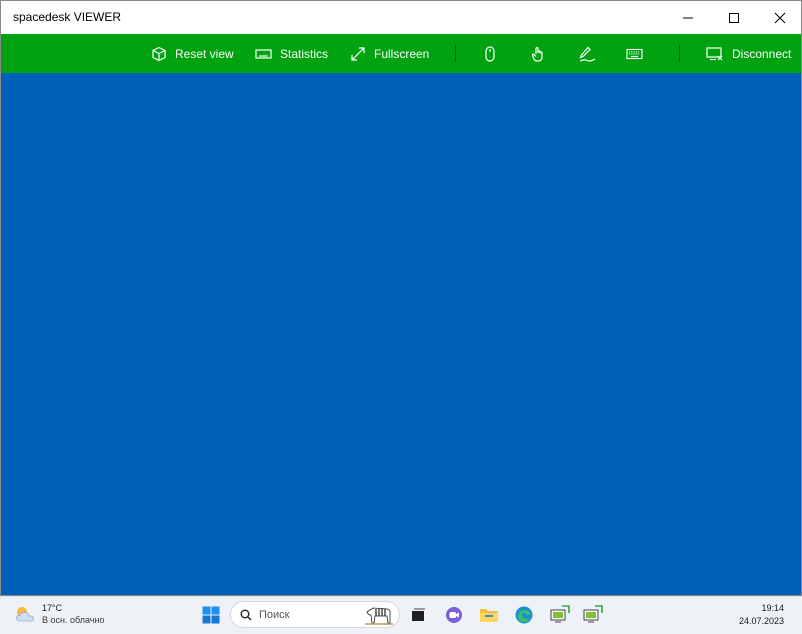  I want to click on maximize-button, so click(734, 17).